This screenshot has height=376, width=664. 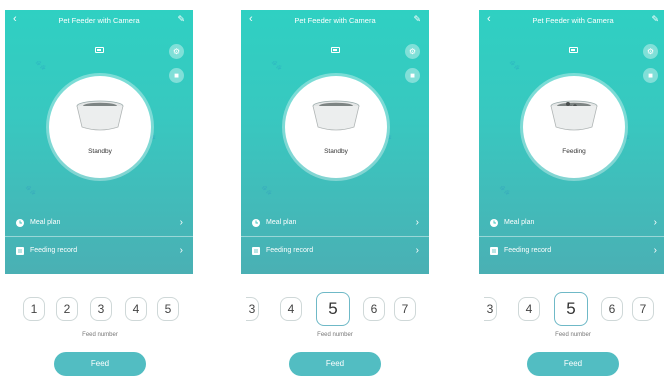 What do you see at coordinates (67, 309) in the screenshot?
I see `feed-number-option: 2` at bounding box center [67, 309].